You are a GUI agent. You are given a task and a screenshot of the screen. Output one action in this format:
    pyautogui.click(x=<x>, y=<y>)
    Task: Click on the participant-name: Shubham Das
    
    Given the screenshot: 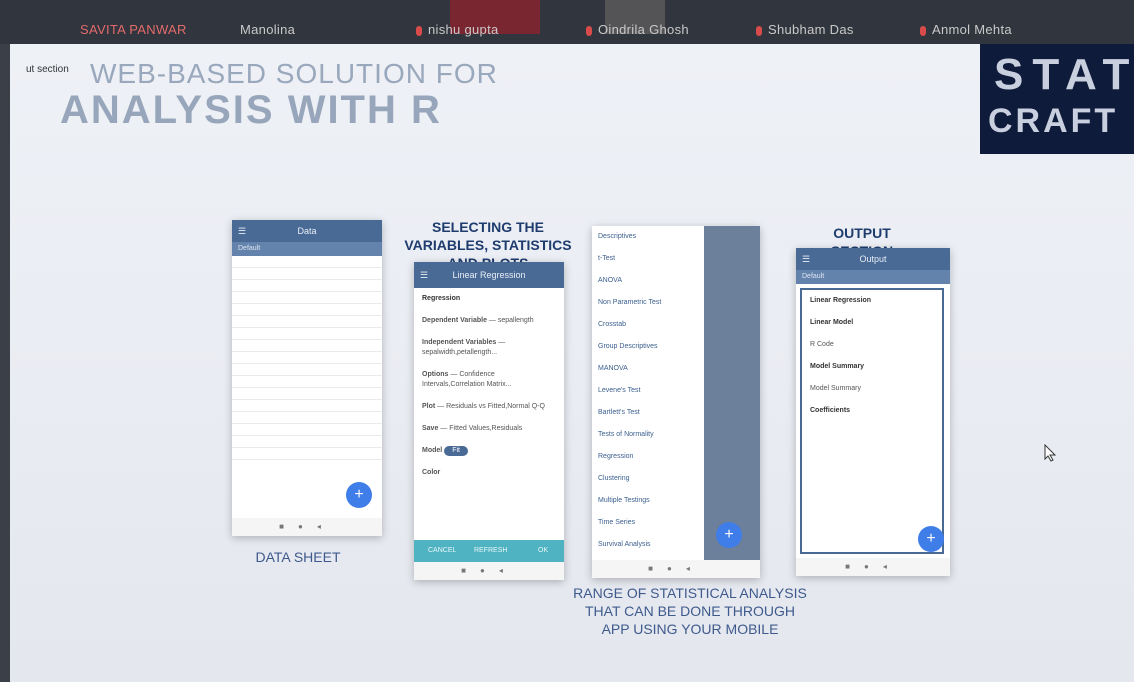 What is the action you would take?
    pyautogui.click(x=805, y=29)
    